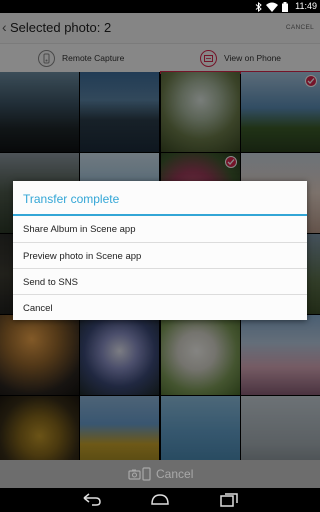  What do you see at coordinates (160, 307) in the screenshot?
I see `dialog-cancel-option: Cancel` at bounding box center [160, 307].